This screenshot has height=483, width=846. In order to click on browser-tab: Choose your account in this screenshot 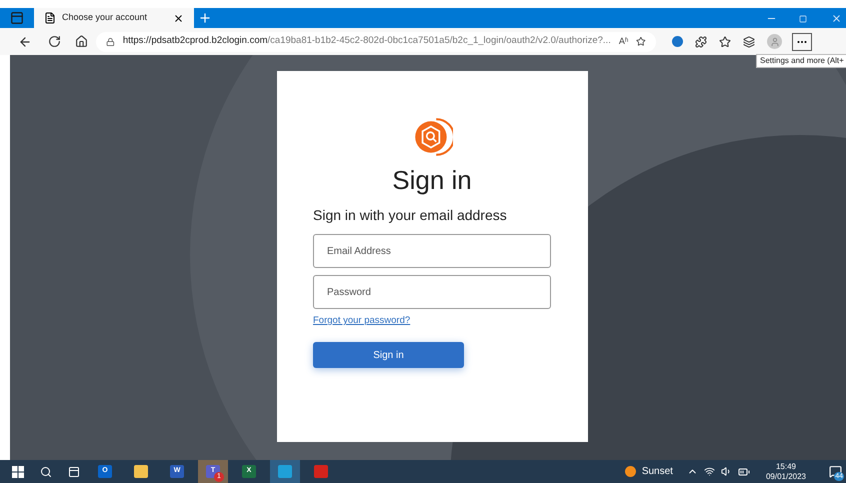, I will do `click(114, 18)`.